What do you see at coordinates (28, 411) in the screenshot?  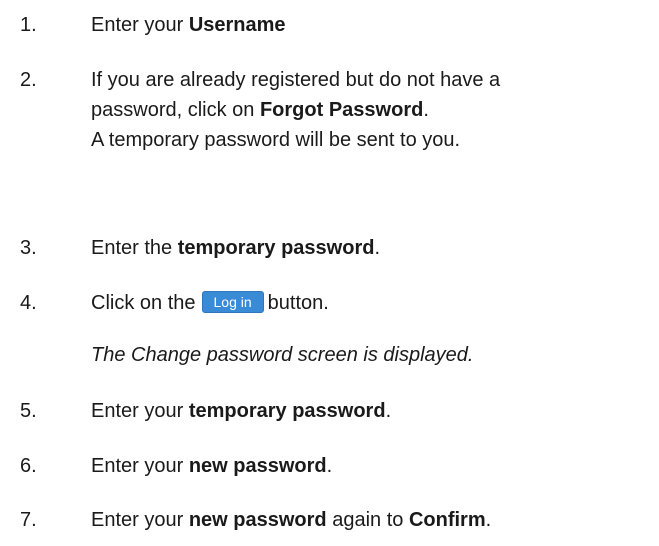 I see `step-number: 5.` at bounding box center [28, 411].